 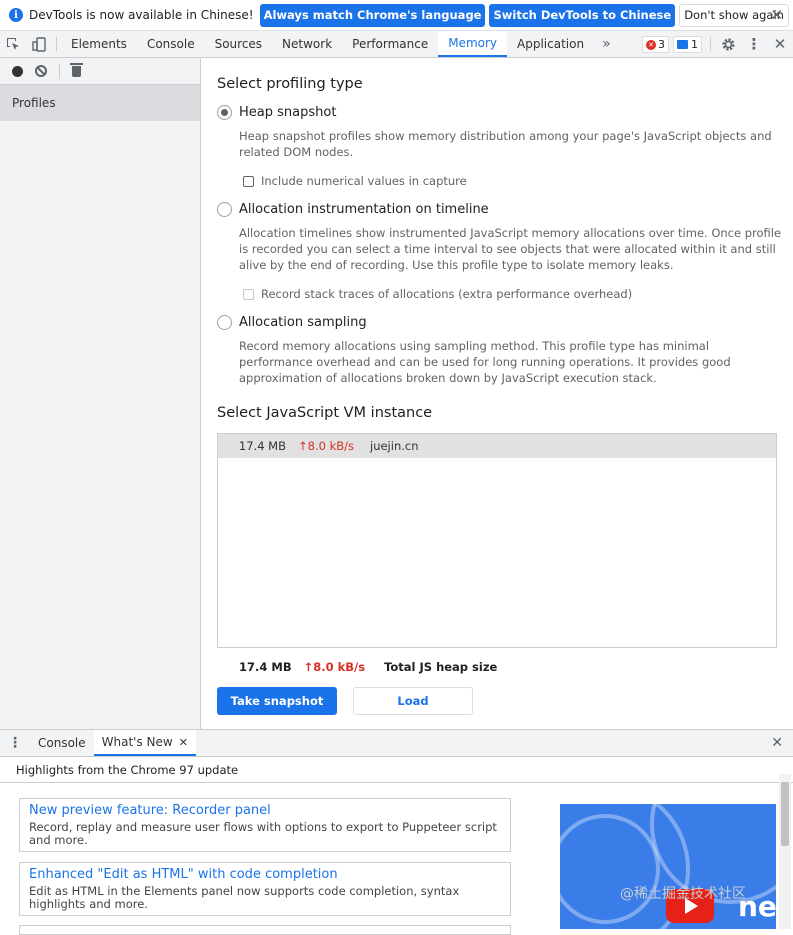 I want to click on close-drawer-icon: ✕, so click(x=777, y=743).